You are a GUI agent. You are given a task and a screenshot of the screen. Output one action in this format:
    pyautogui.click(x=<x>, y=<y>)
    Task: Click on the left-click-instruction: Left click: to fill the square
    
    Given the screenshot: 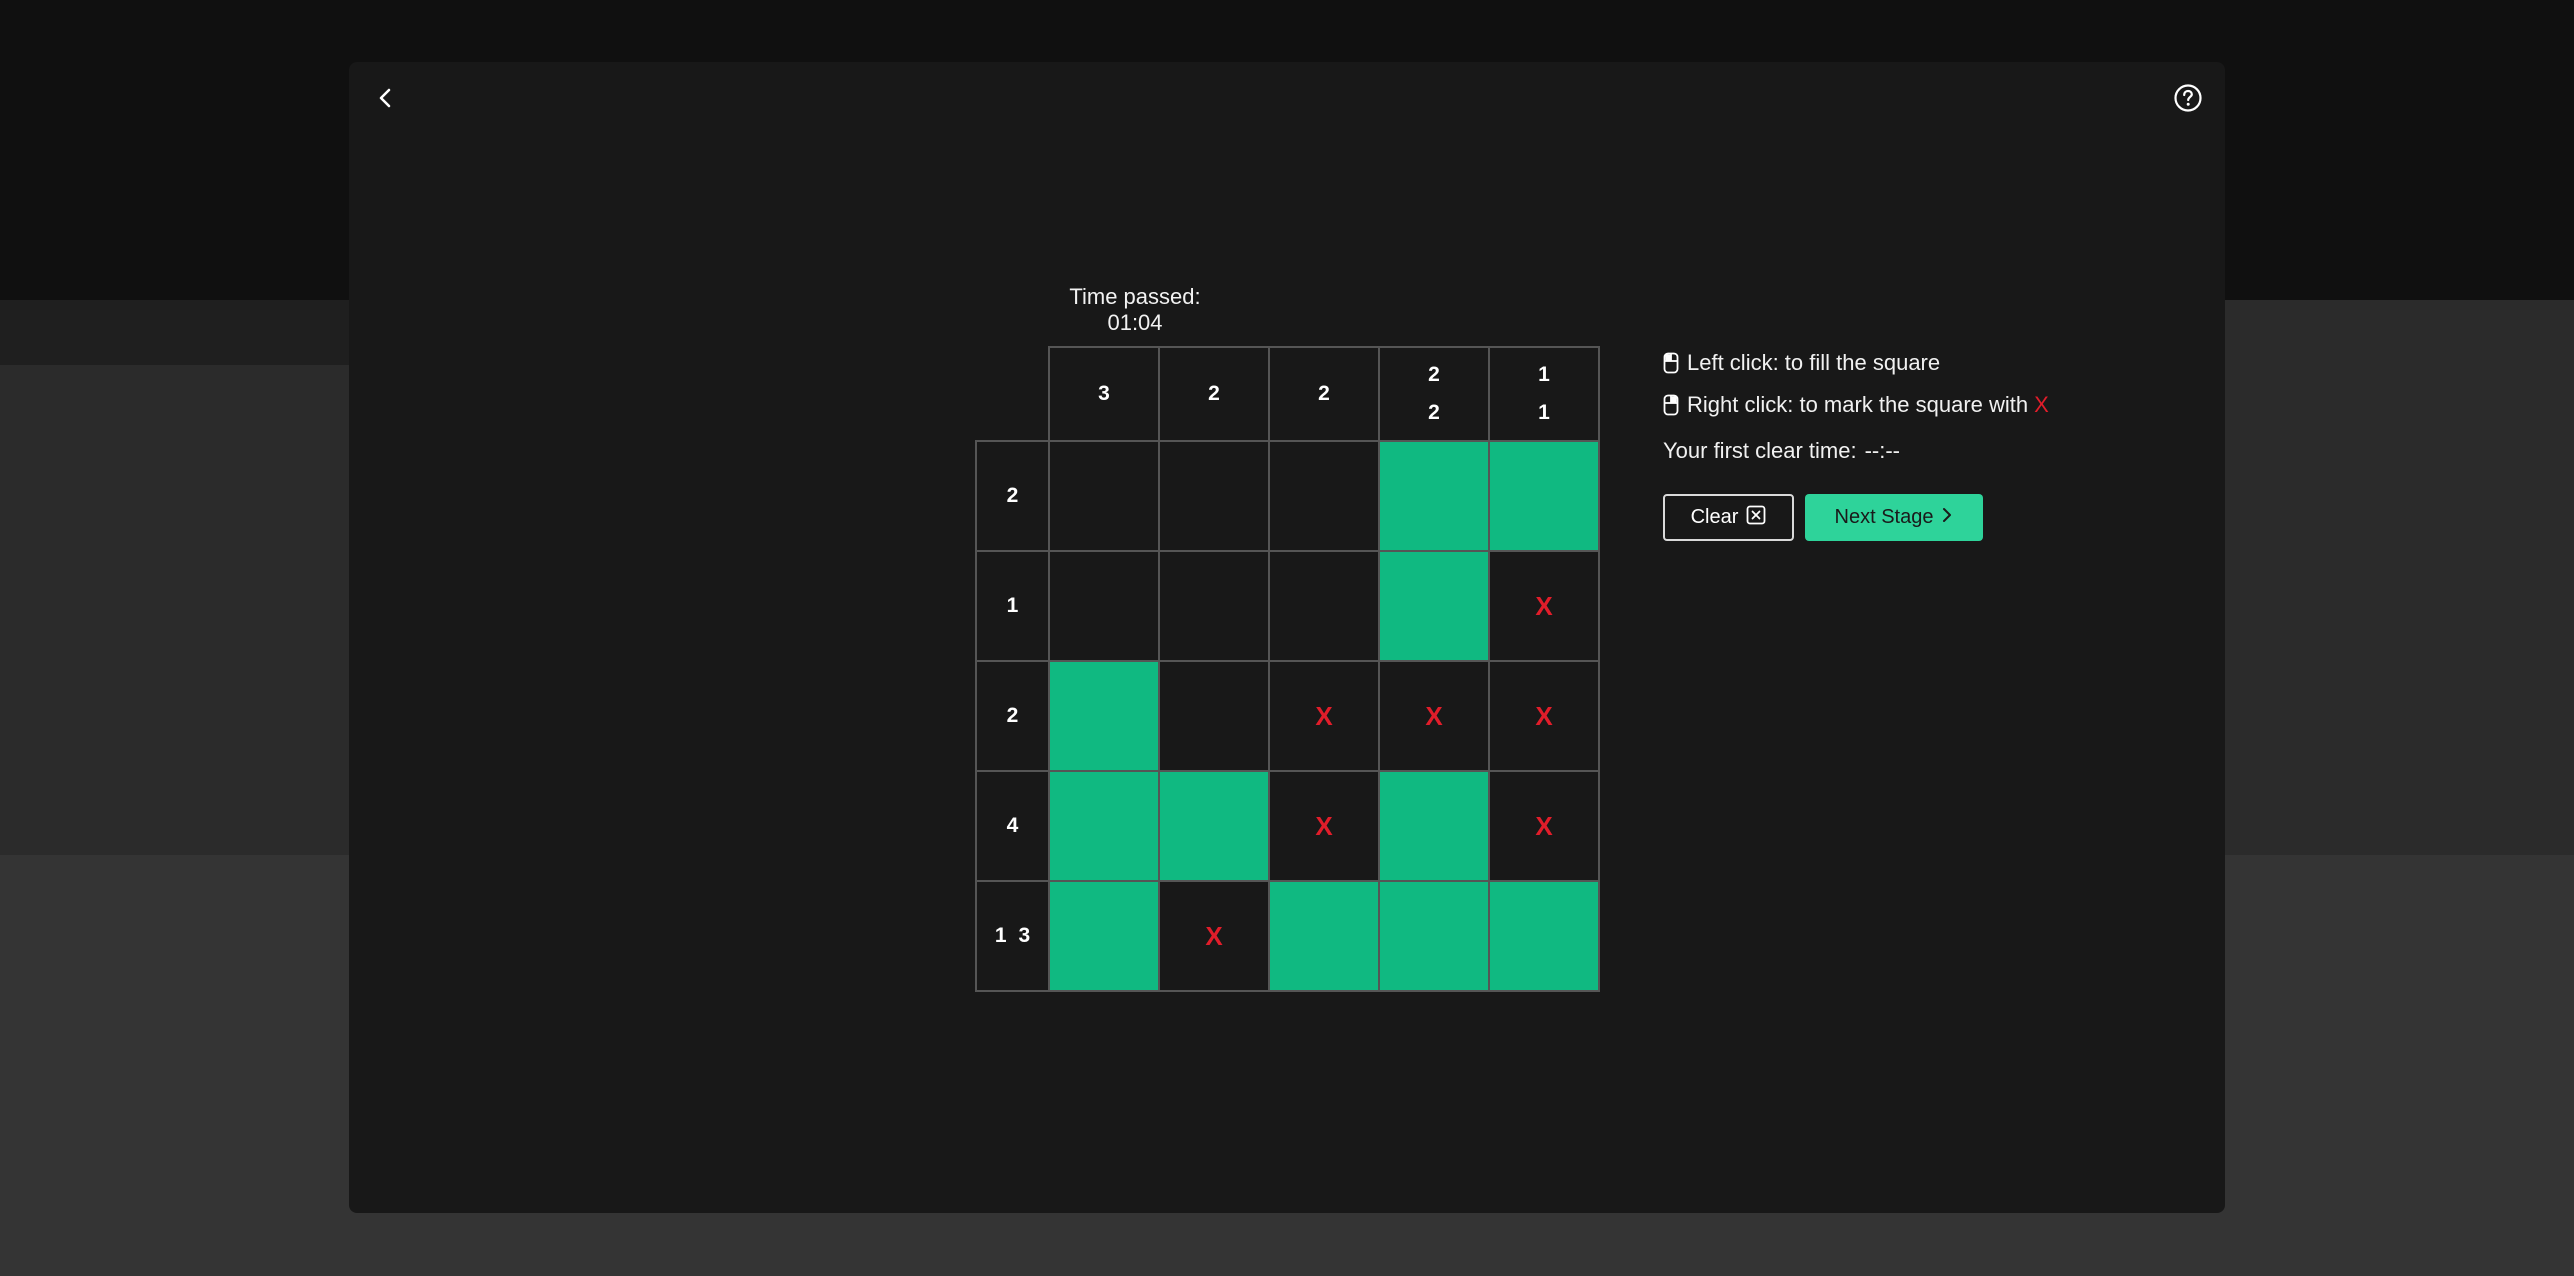 What is the action you would take?
    pyautogui.click(x=1923, y=363)
    